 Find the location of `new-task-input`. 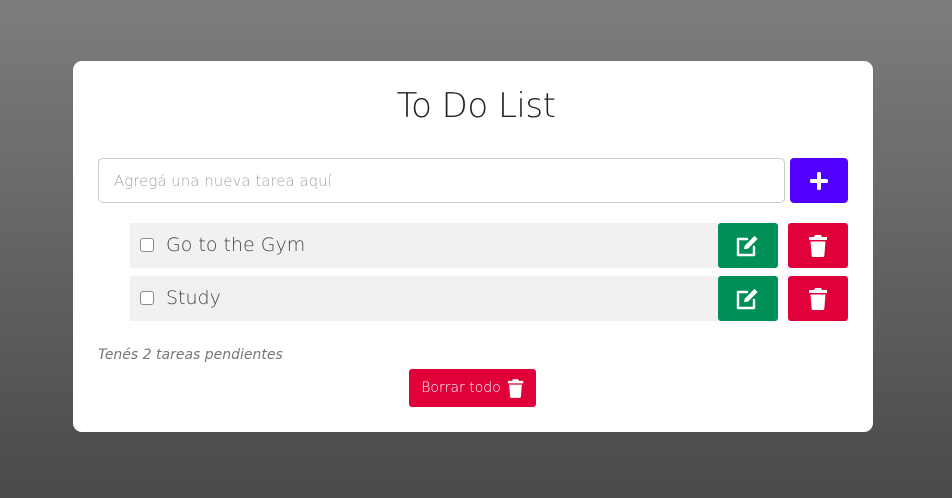

new-task-input is located at coordinates (441, 180).